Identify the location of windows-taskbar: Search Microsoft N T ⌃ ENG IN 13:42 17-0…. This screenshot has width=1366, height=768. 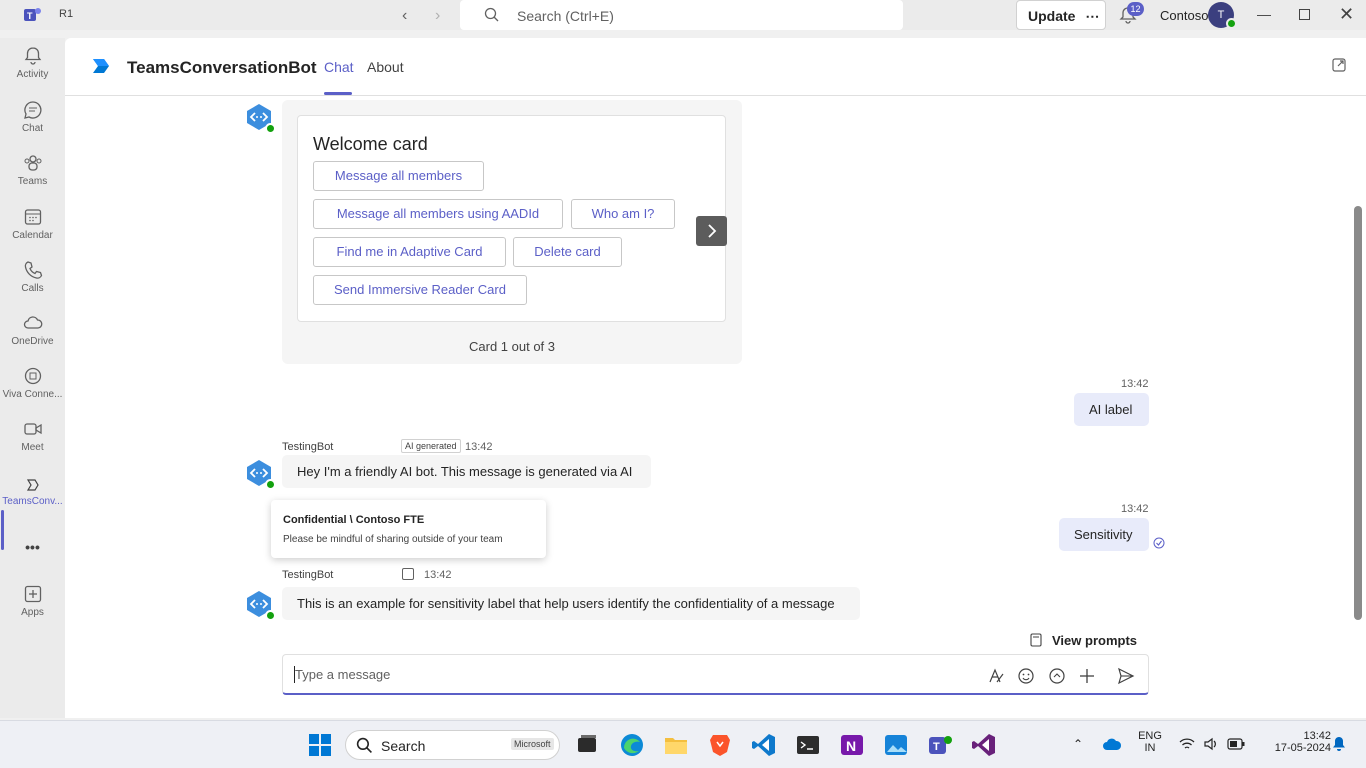
(683, 744).